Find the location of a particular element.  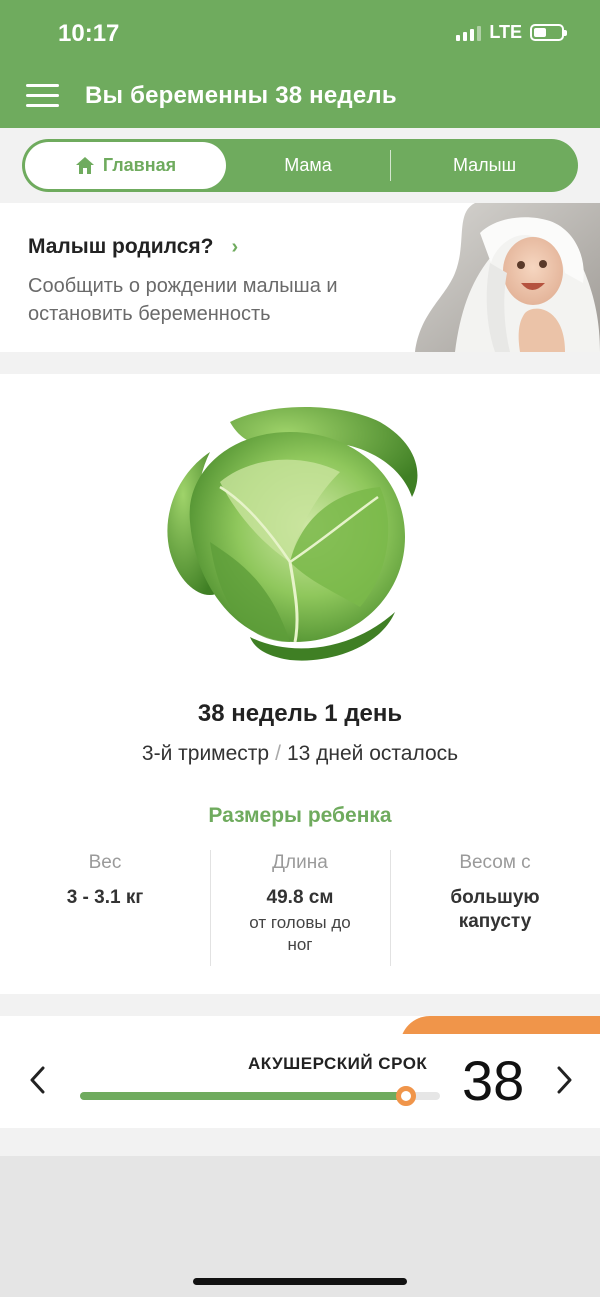

size-weight: Вес 3 - 3.1 кг is located at coordinates (105, 881).